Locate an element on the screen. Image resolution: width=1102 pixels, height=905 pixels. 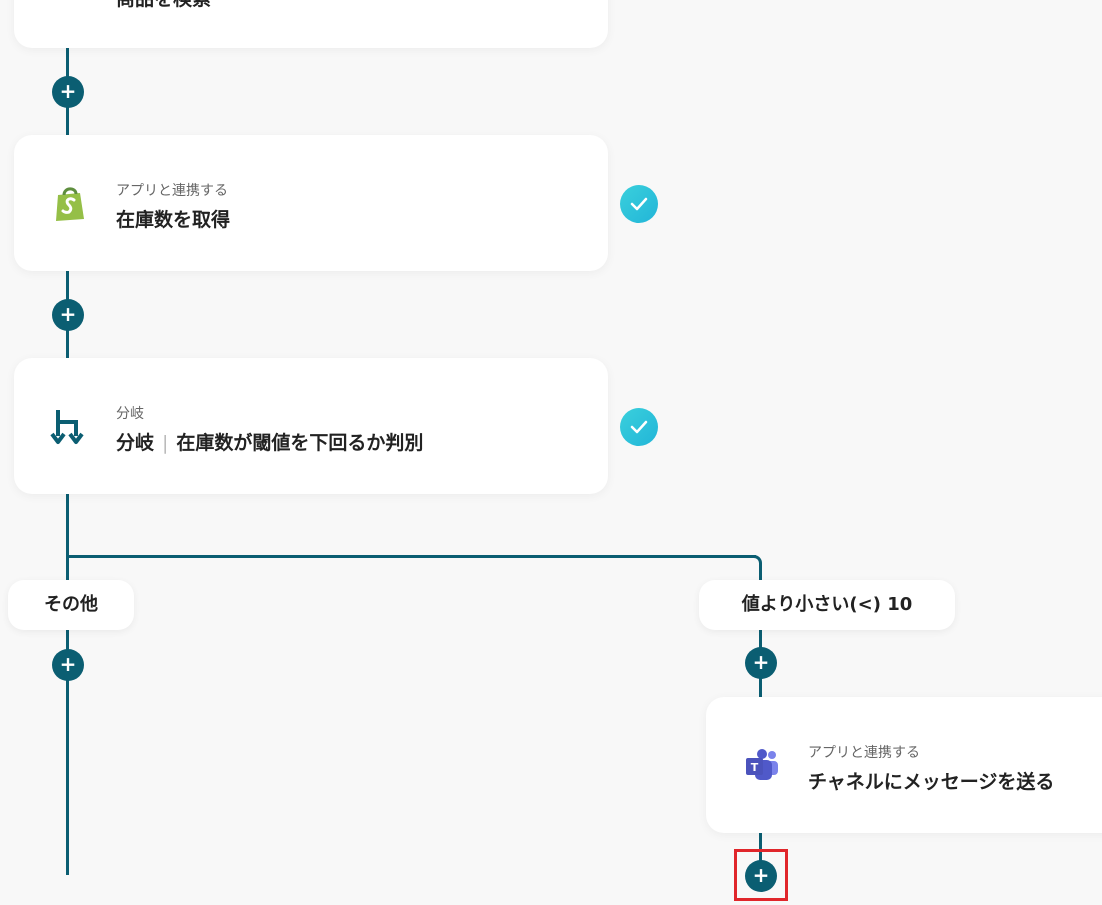
step-title: チャネルにメッセージを送る is located at coordinates (931, 782).